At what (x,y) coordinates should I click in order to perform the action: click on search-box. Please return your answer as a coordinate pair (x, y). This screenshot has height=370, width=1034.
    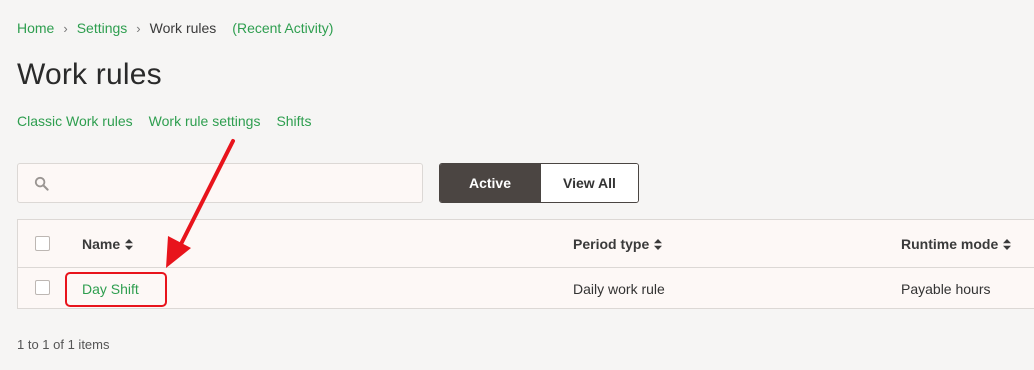
    Looking at the image, I should click on (220, 183).